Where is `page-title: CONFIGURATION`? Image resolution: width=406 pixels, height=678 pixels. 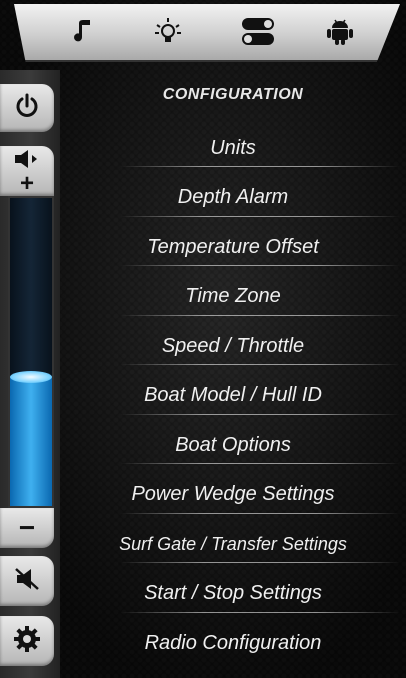
page-title: CONFIGURATION is located at coordinates (233, 94).